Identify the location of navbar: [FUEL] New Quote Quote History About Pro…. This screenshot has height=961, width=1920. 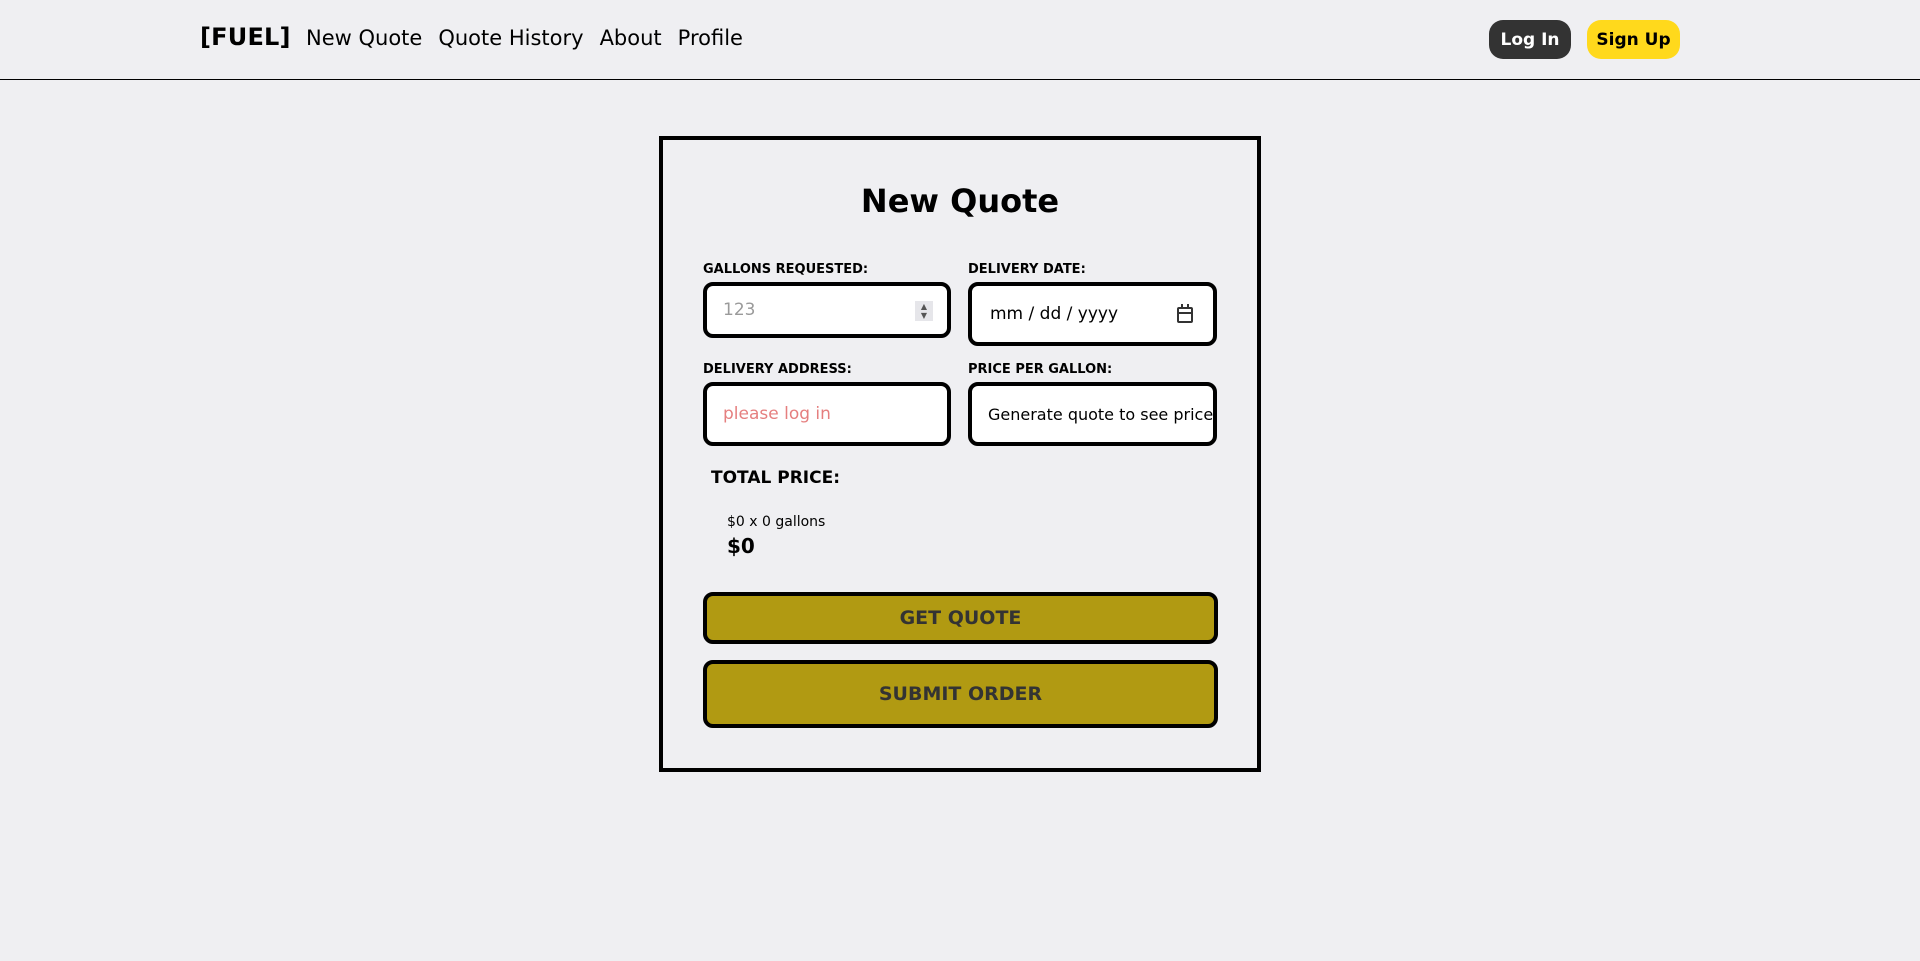
(960, 40).